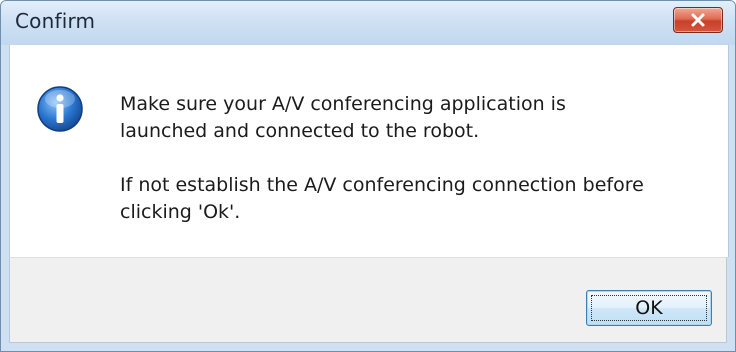  I want to click on title-bar: Confirm, so click(368, 23).